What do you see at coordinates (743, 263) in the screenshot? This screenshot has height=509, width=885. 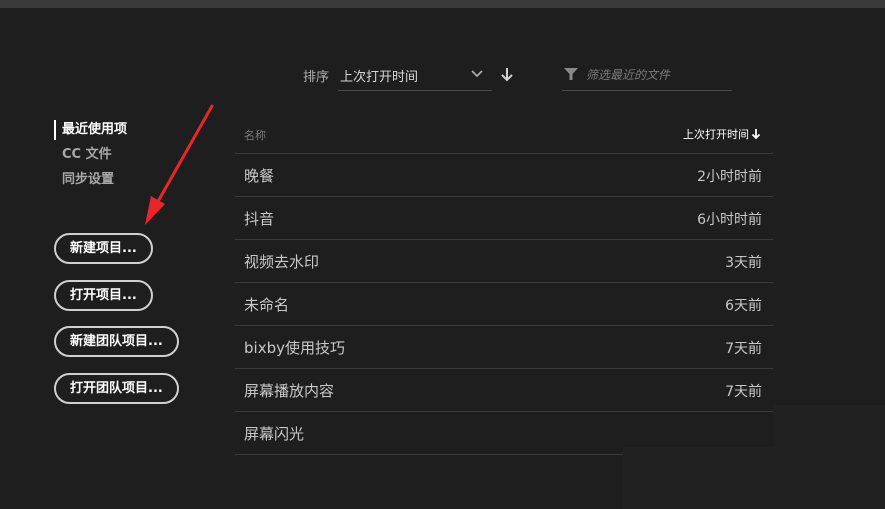 I see `file-last-opened: 3天前` at bounding box center [743, 263].